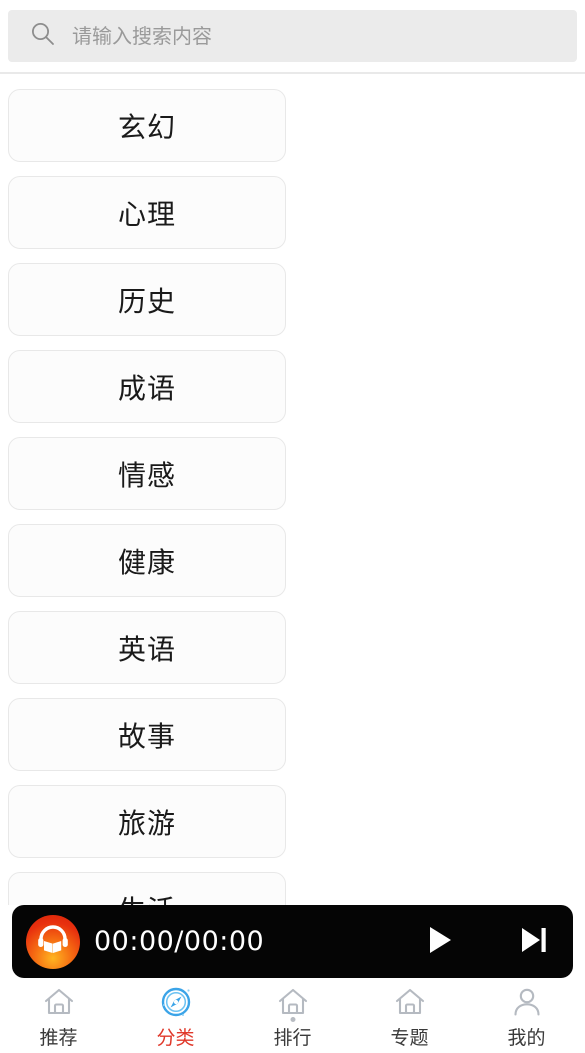 The width and height of the screenshot is (585, 1053). I want to click on bottom-tab-bar: 推荐 分类 排行 专题 我的, so click(292, 1017).